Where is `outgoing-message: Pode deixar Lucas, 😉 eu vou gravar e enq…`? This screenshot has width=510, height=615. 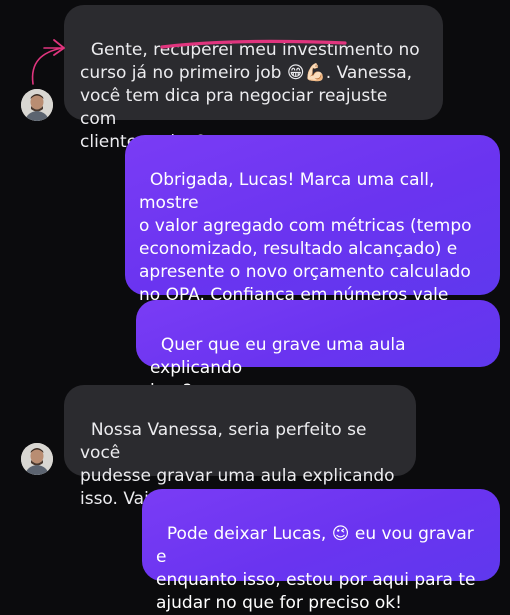
outgoing-message: Pode deixar Lucas, 😉 eu vou gravar e enq… is located at coordinates (321, 551).